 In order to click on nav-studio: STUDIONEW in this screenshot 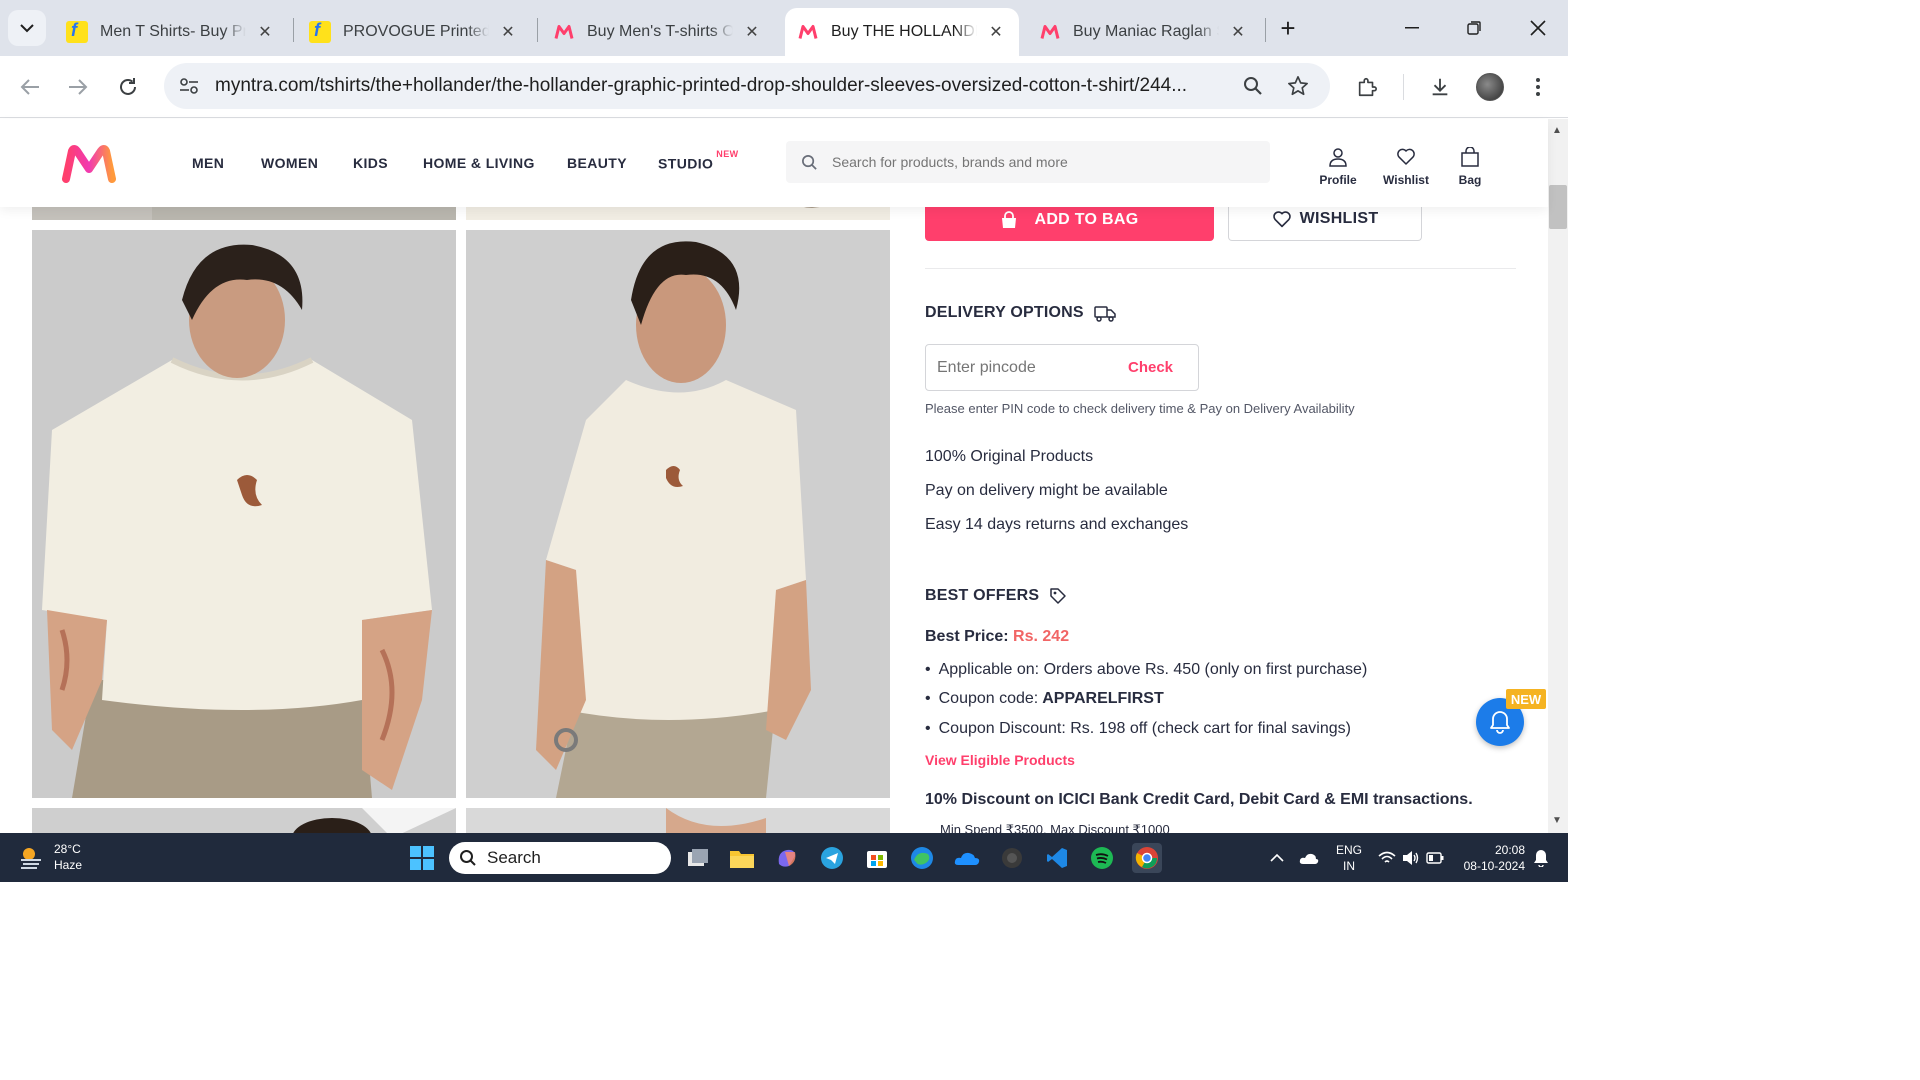, I will do `click(698, 160)`.